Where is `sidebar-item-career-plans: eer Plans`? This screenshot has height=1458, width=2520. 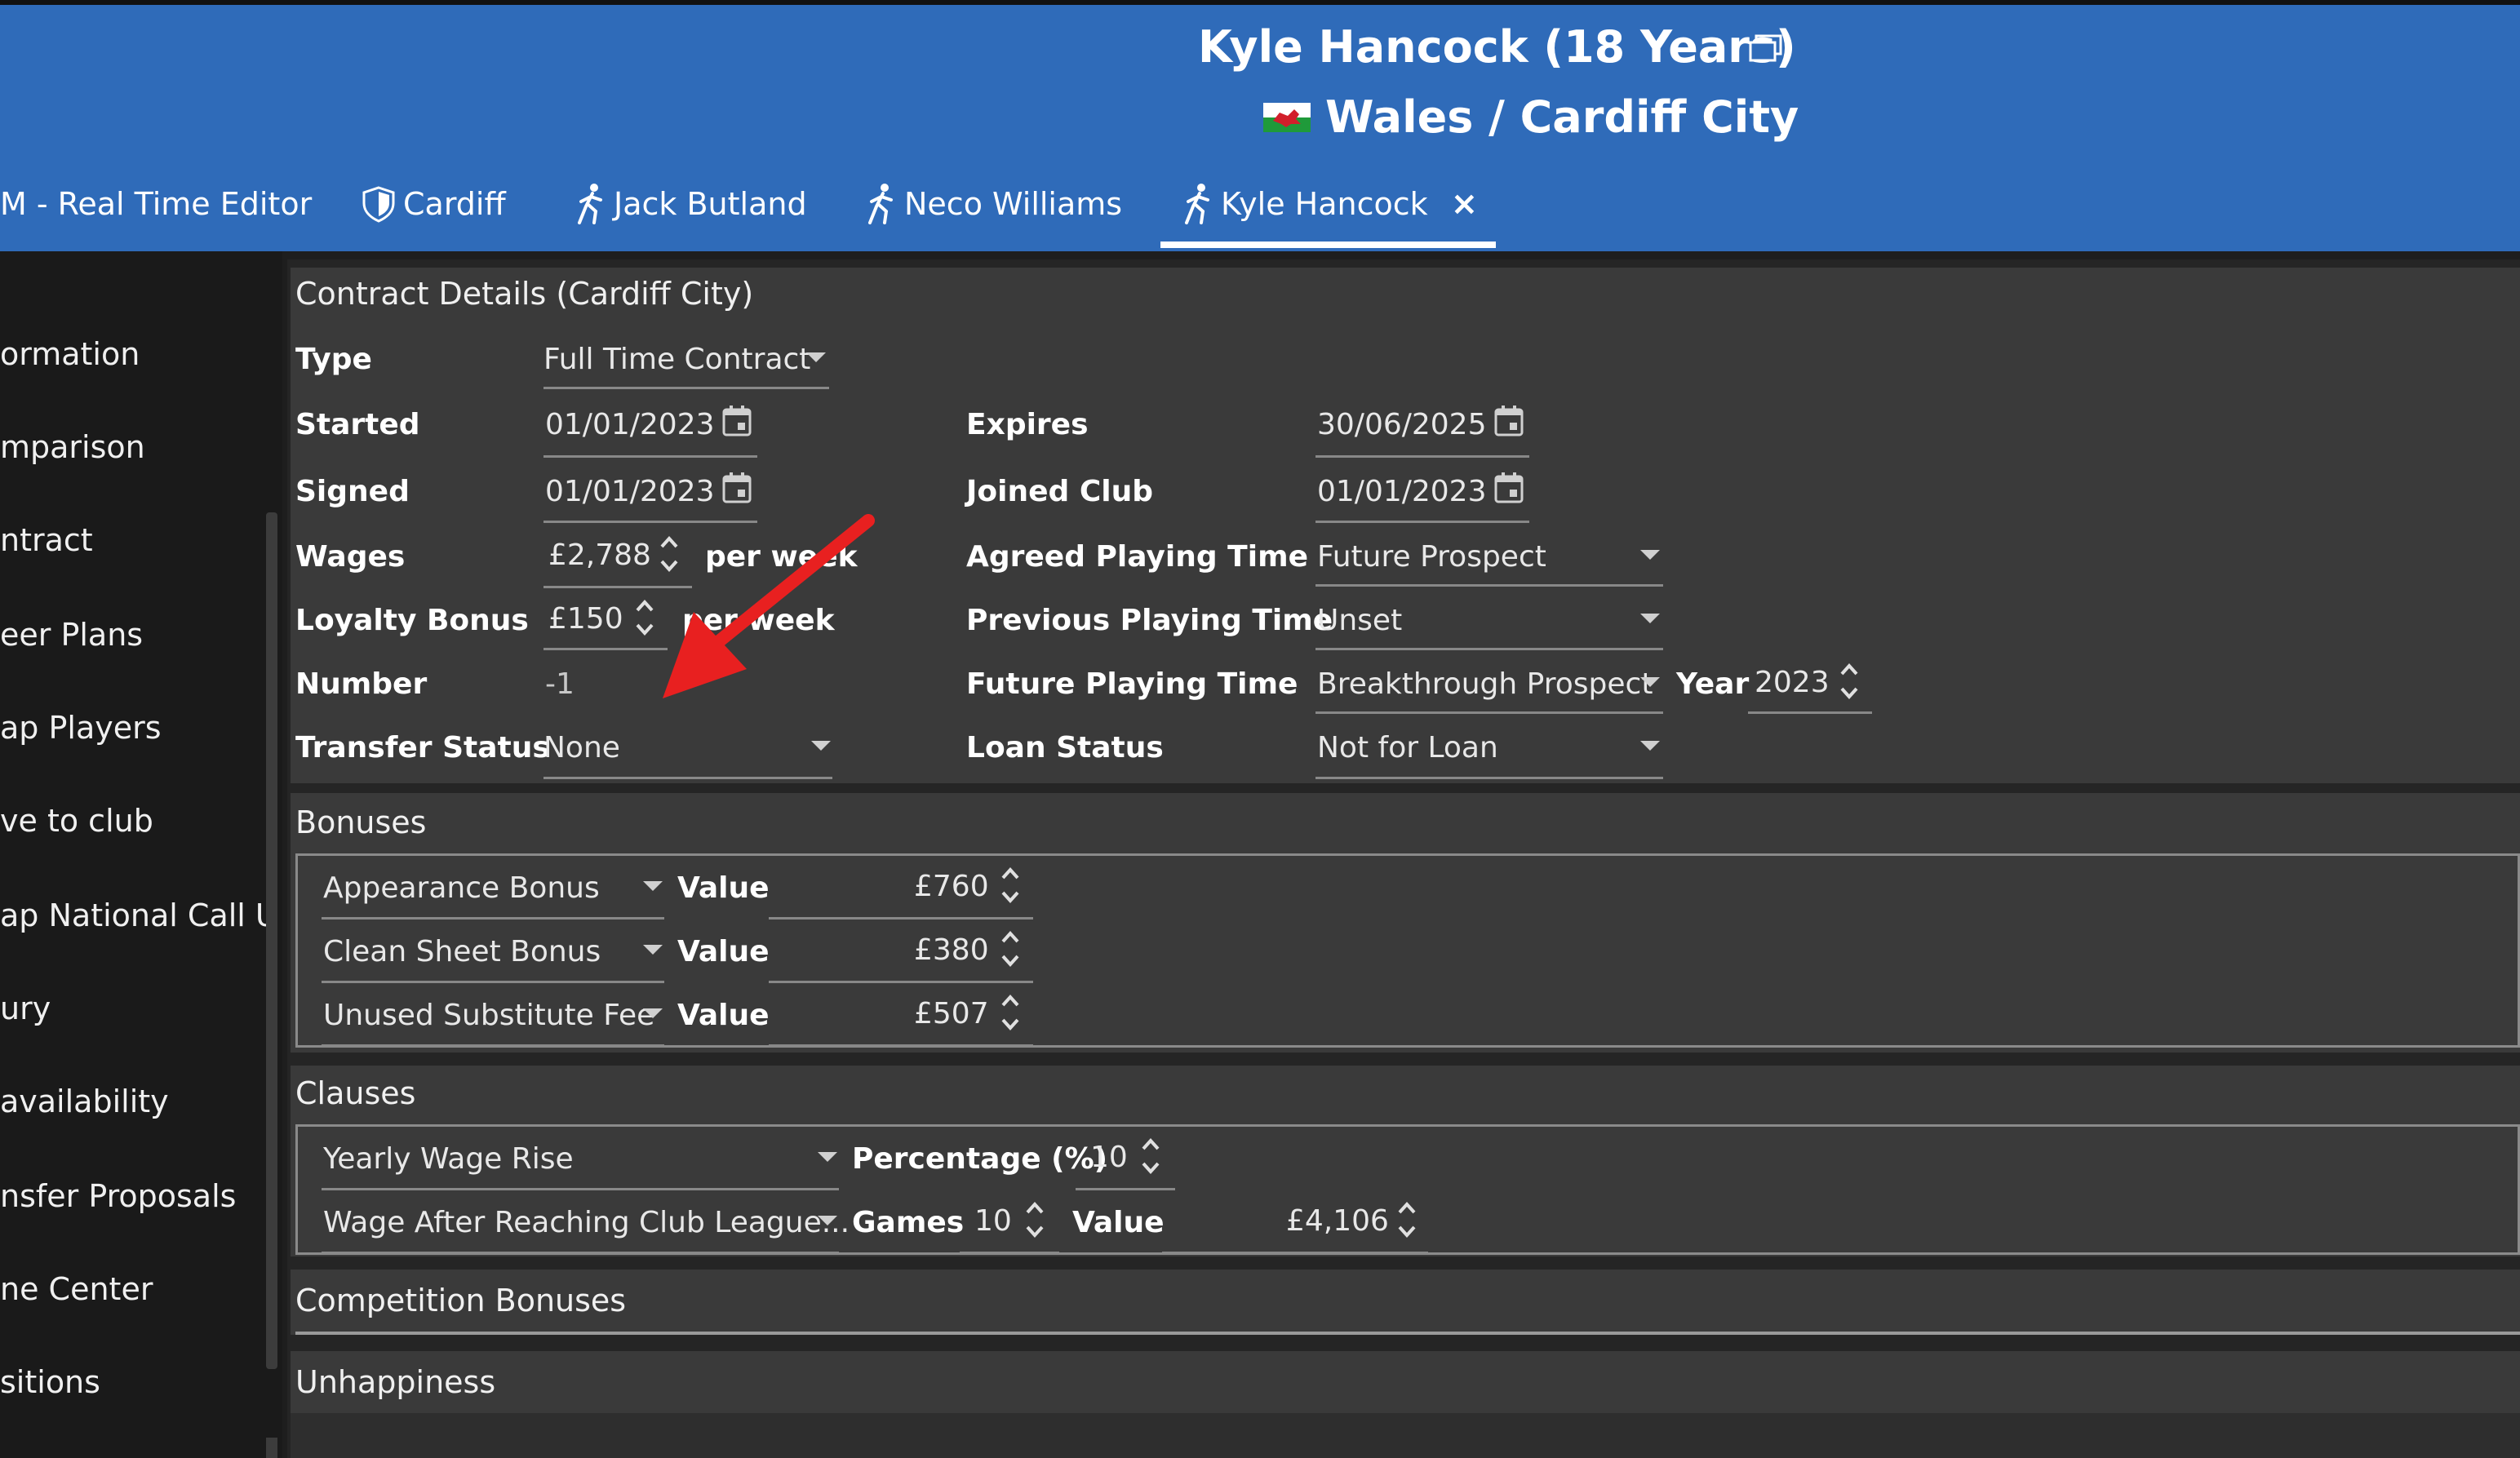
sidebar-item-career-plans: eer Plans is located at coordinates (134, 635).